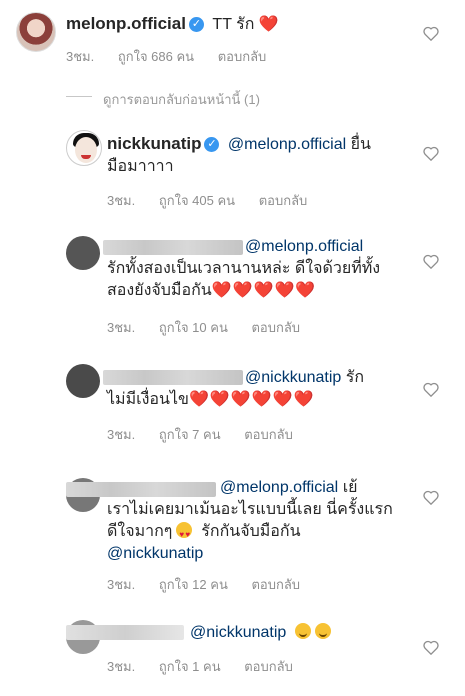  What do you see at coordinates (140, 531) in the screenshot?
I see `comment-text: ดีใจมากๆ` at bounding box center [140, 531].